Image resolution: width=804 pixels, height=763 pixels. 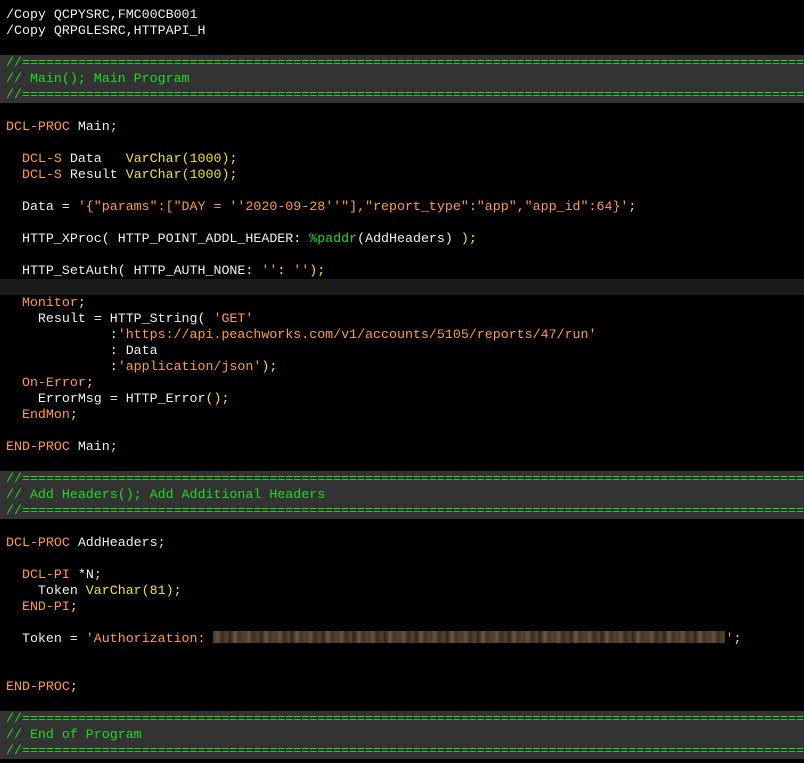 I want to click on code-token: Data =, so click(x=42, y=206).